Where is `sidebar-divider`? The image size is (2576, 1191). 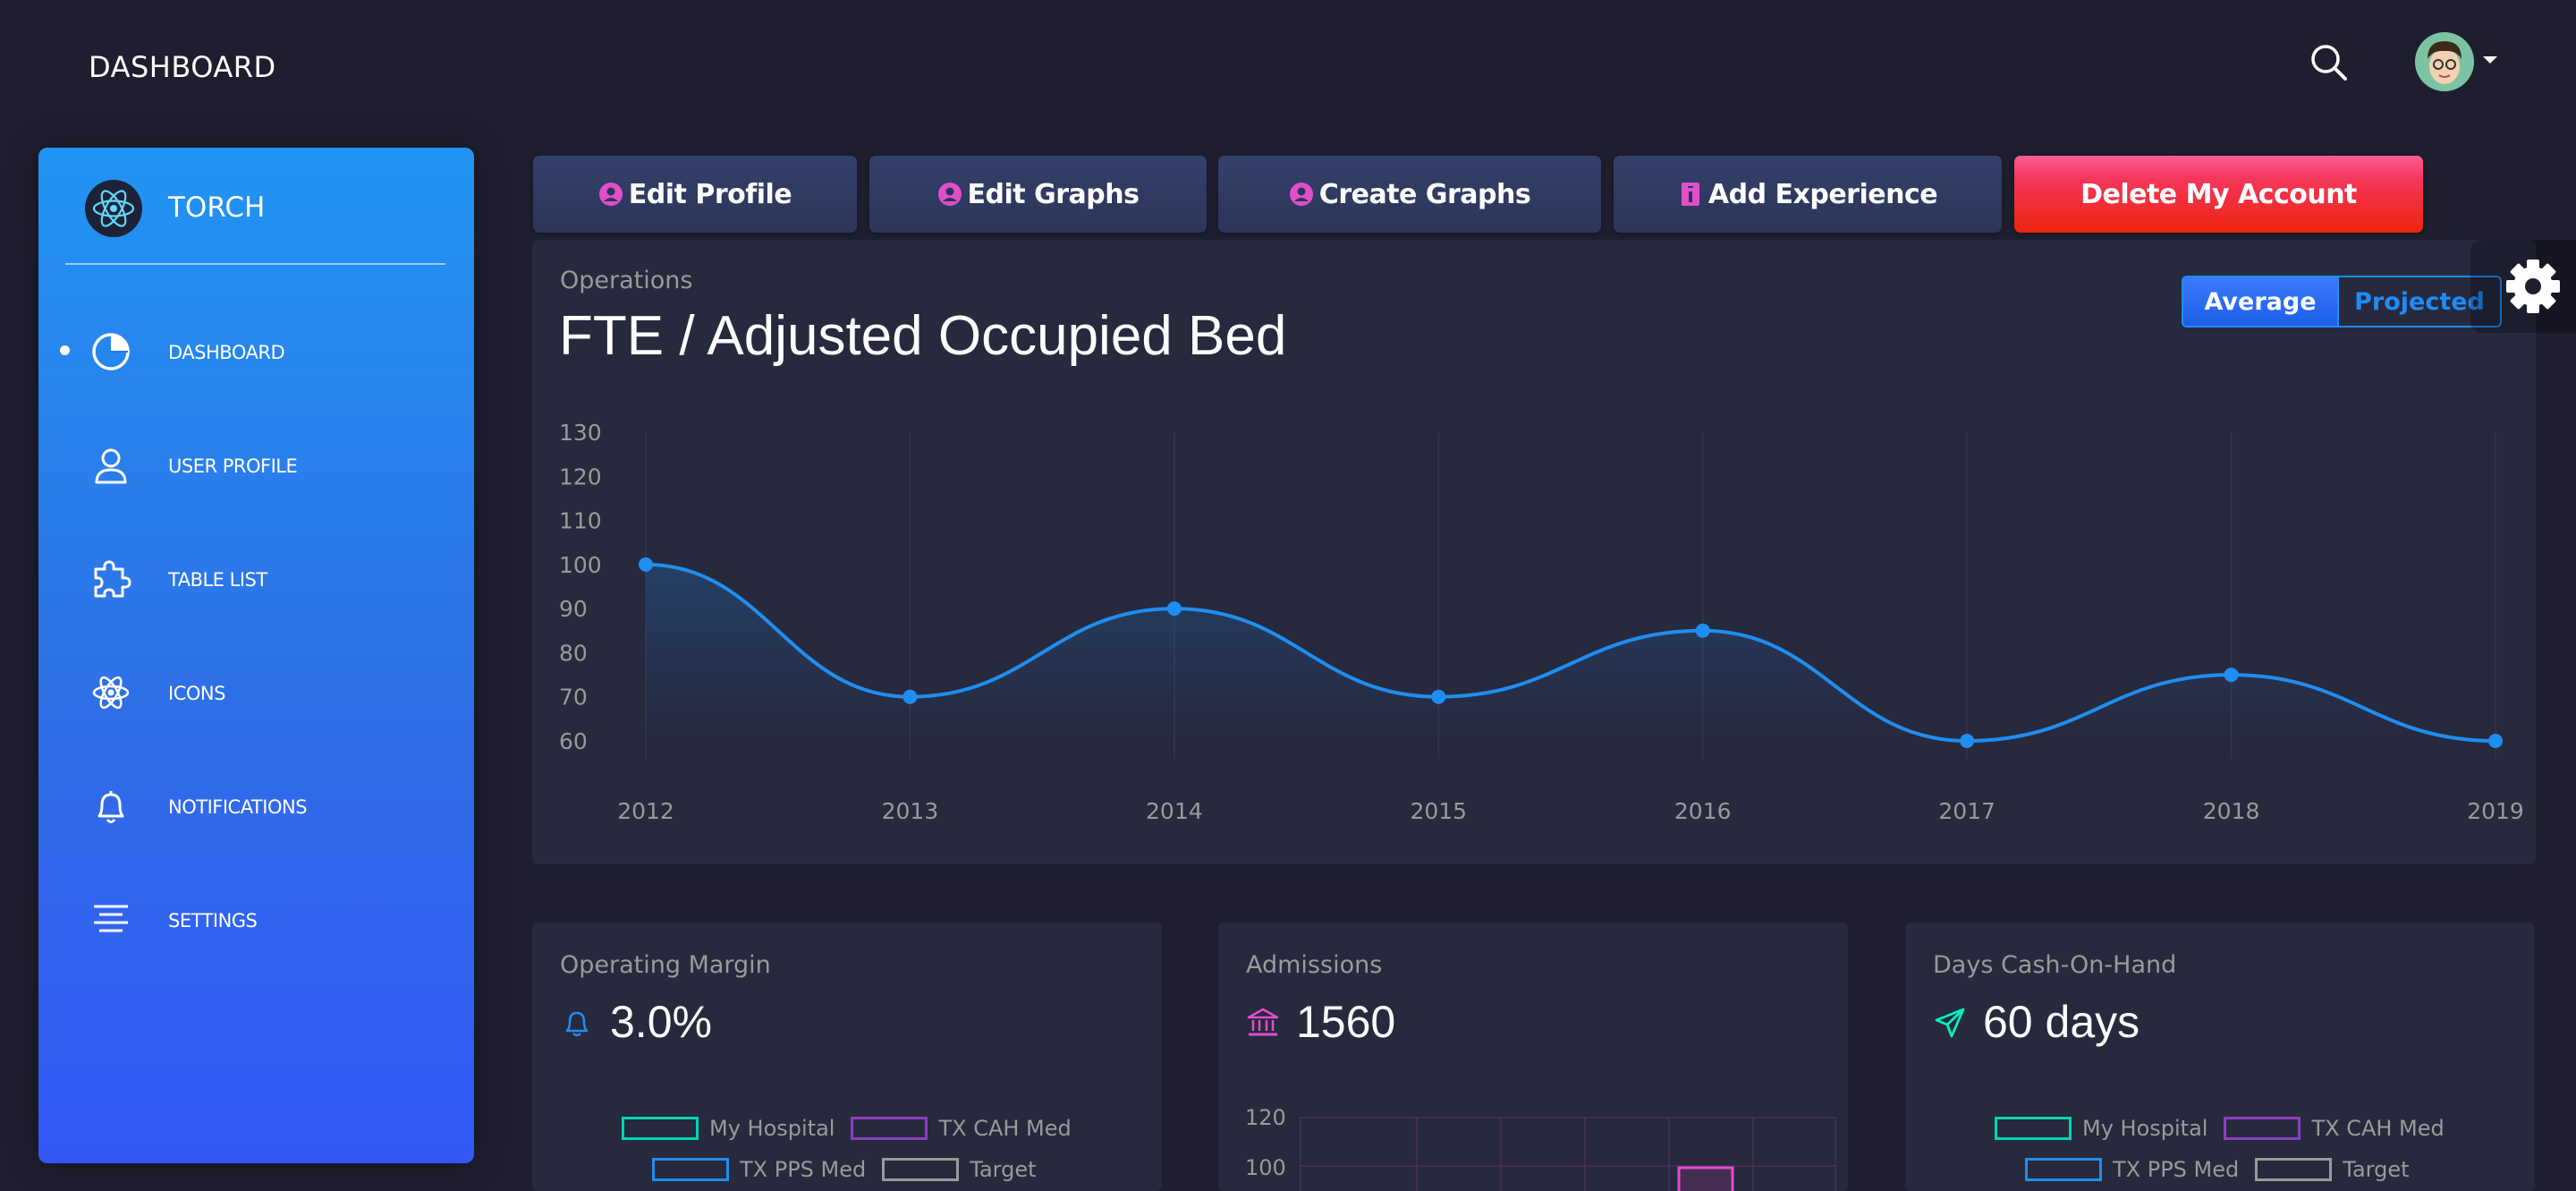 sidebar-divider is located at coordinates (255, 264).